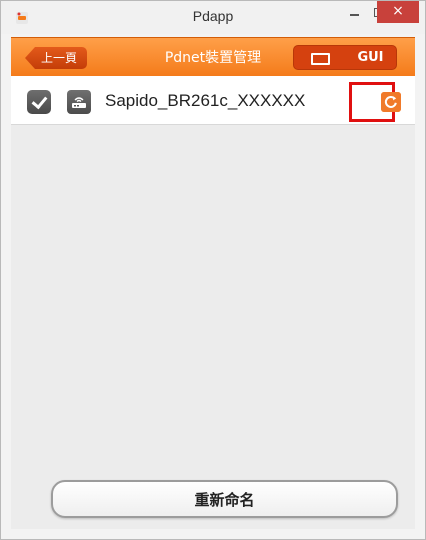 This screenshot has height=540, width=426. Describe the element at coordinates (398, 12) in the screenshot. I see `close-button: ×` at that location.